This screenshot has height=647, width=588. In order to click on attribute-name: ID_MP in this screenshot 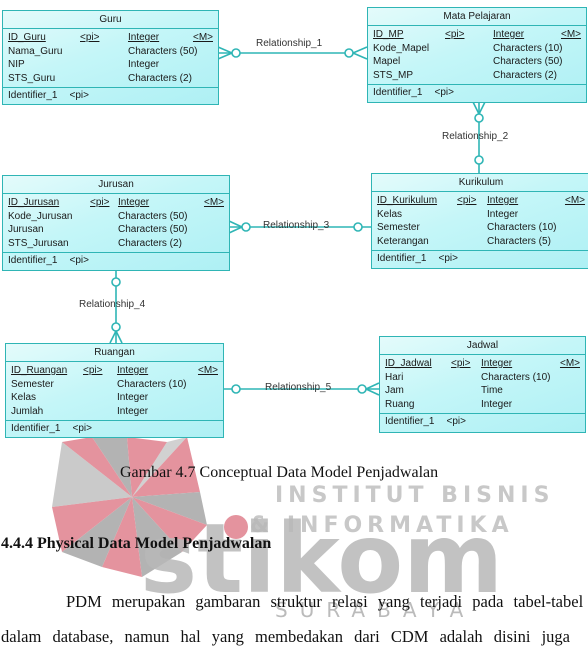, I will do `click(388, 34)`.